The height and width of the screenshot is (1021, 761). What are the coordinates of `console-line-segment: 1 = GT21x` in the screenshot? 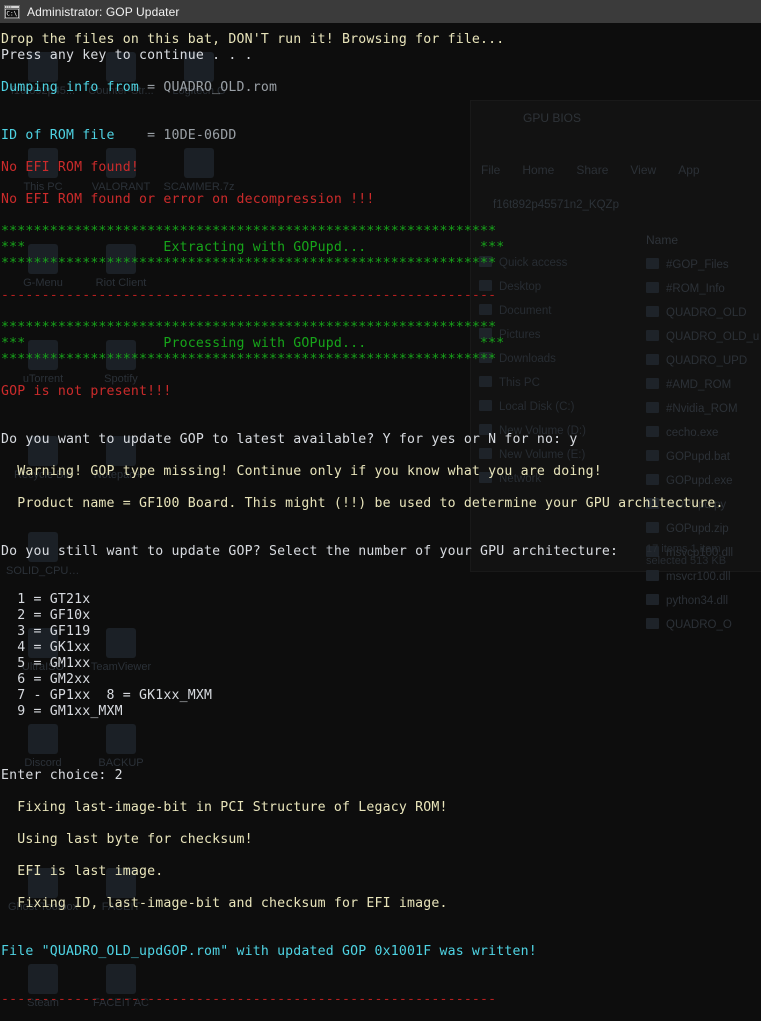 It's located at (46, 599).